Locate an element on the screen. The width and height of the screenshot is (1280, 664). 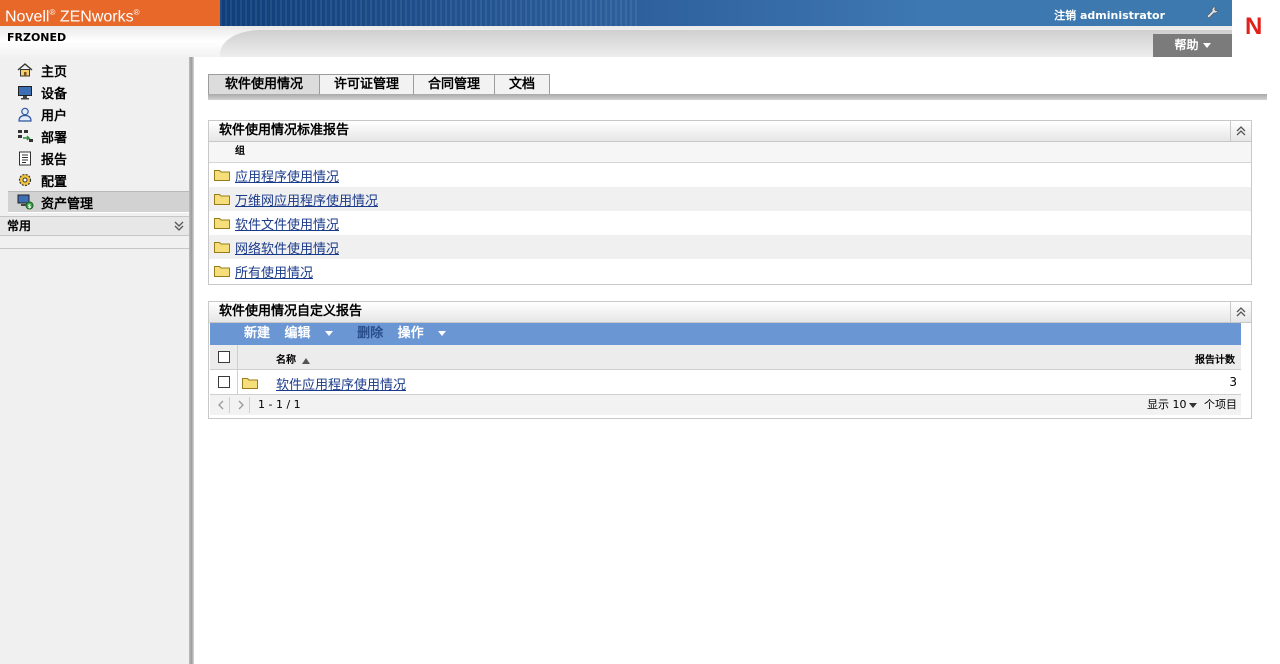
sidebar-item-home: 主页 is located at coordinates (94, 70).